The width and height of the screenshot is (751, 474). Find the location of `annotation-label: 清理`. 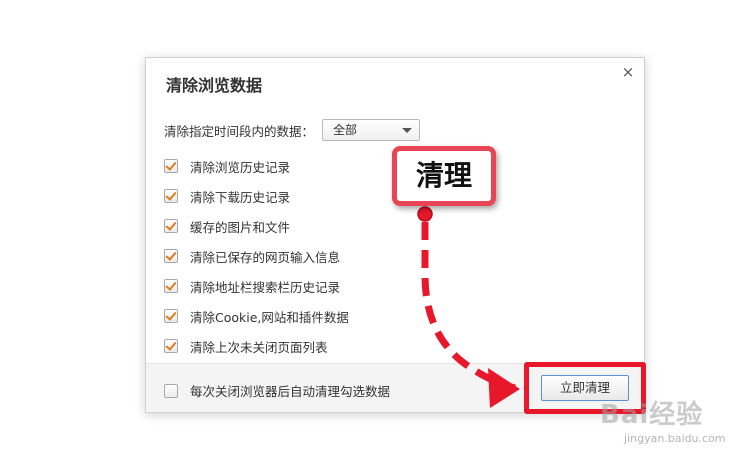

annotation-label: 清理 is located at coordinates (444, 176).